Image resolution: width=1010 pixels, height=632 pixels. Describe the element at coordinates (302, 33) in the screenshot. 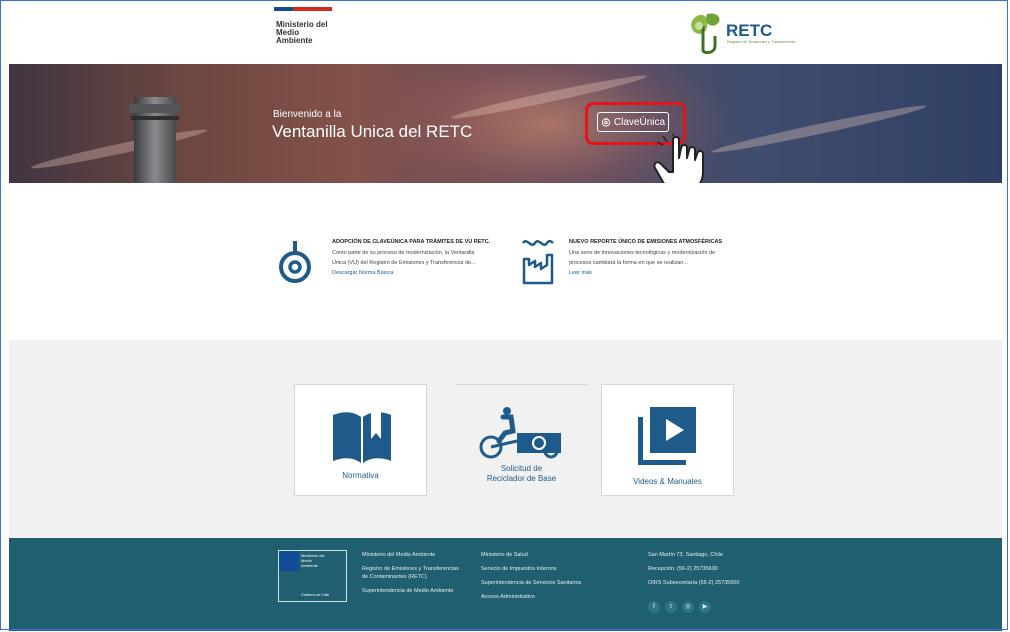

I see `ministry-logo: Ministerio del Medio Ambiente` at that location.